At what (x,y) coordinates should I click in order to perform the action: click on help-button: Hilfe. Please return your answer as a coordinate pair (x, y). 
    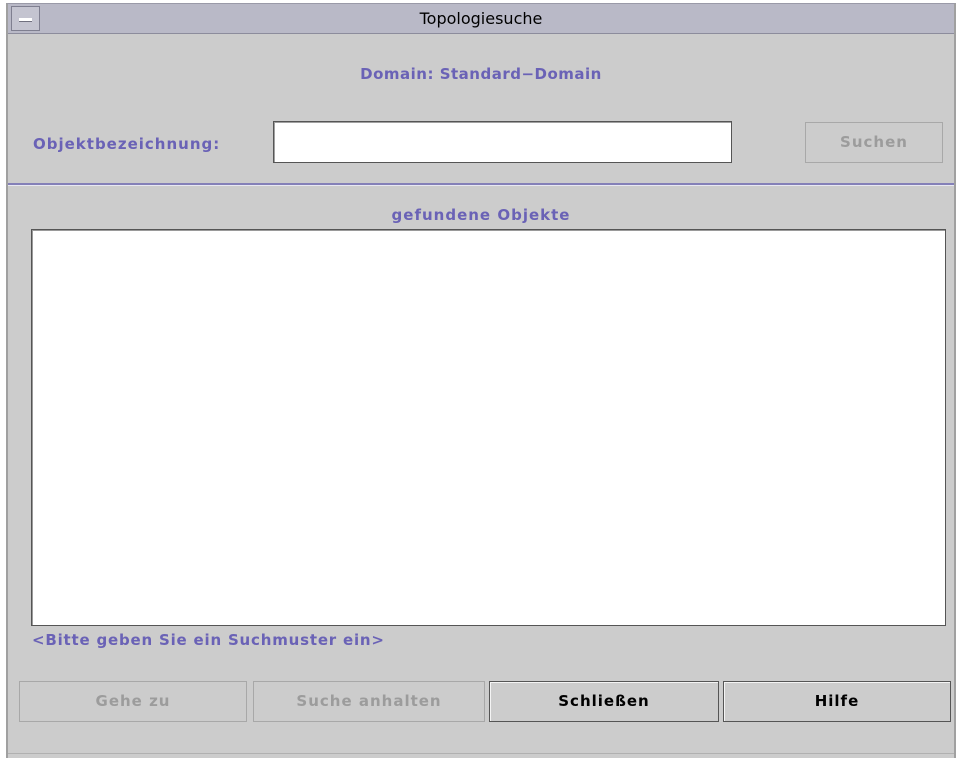
    Looking at the image, I should click on (837, 701).